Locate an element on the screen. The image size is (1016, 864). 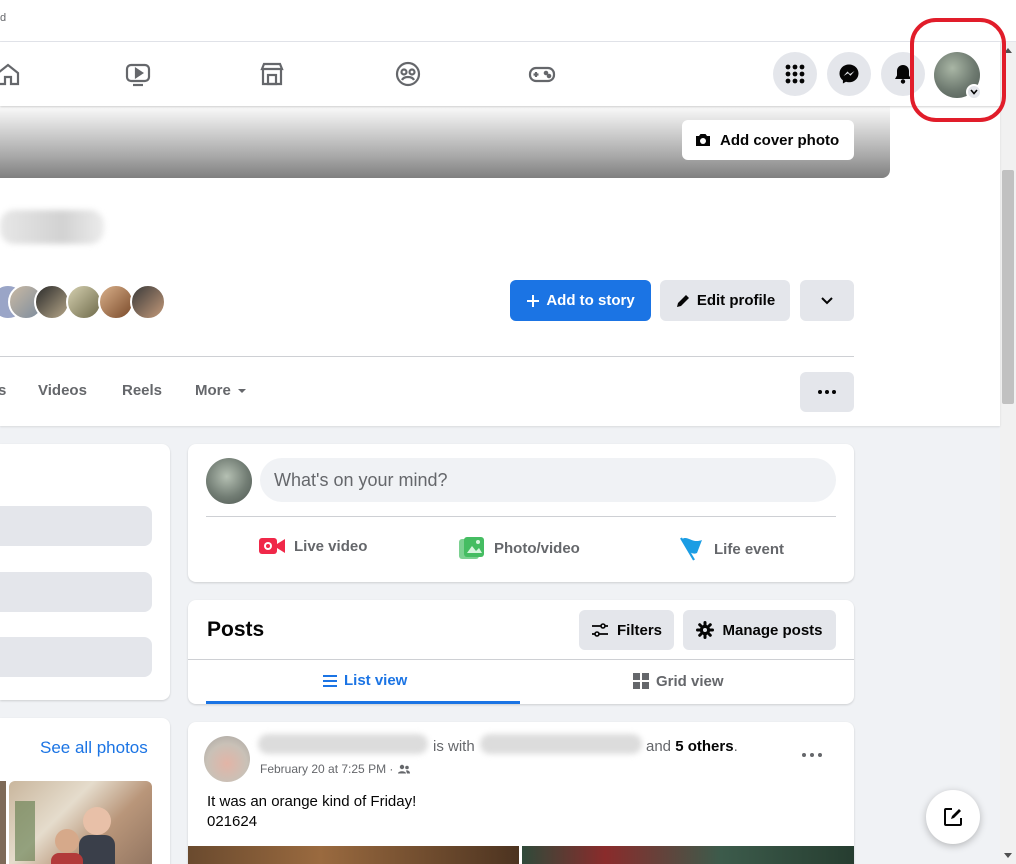
composer-avatar is located at coordinates (229, 481).